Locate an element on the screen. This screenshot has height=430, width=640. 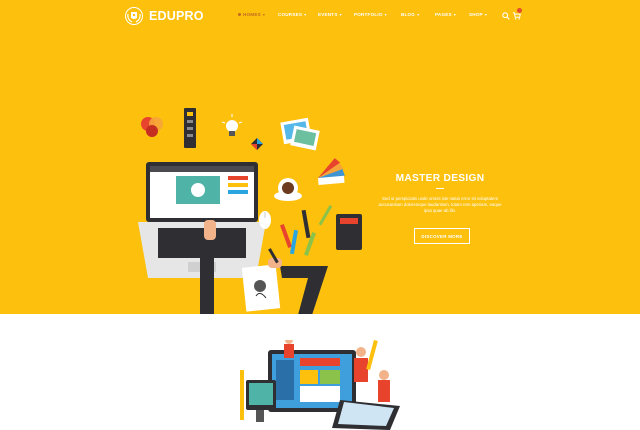
drawing-sheet-icon is located at coordinates (261, 288).